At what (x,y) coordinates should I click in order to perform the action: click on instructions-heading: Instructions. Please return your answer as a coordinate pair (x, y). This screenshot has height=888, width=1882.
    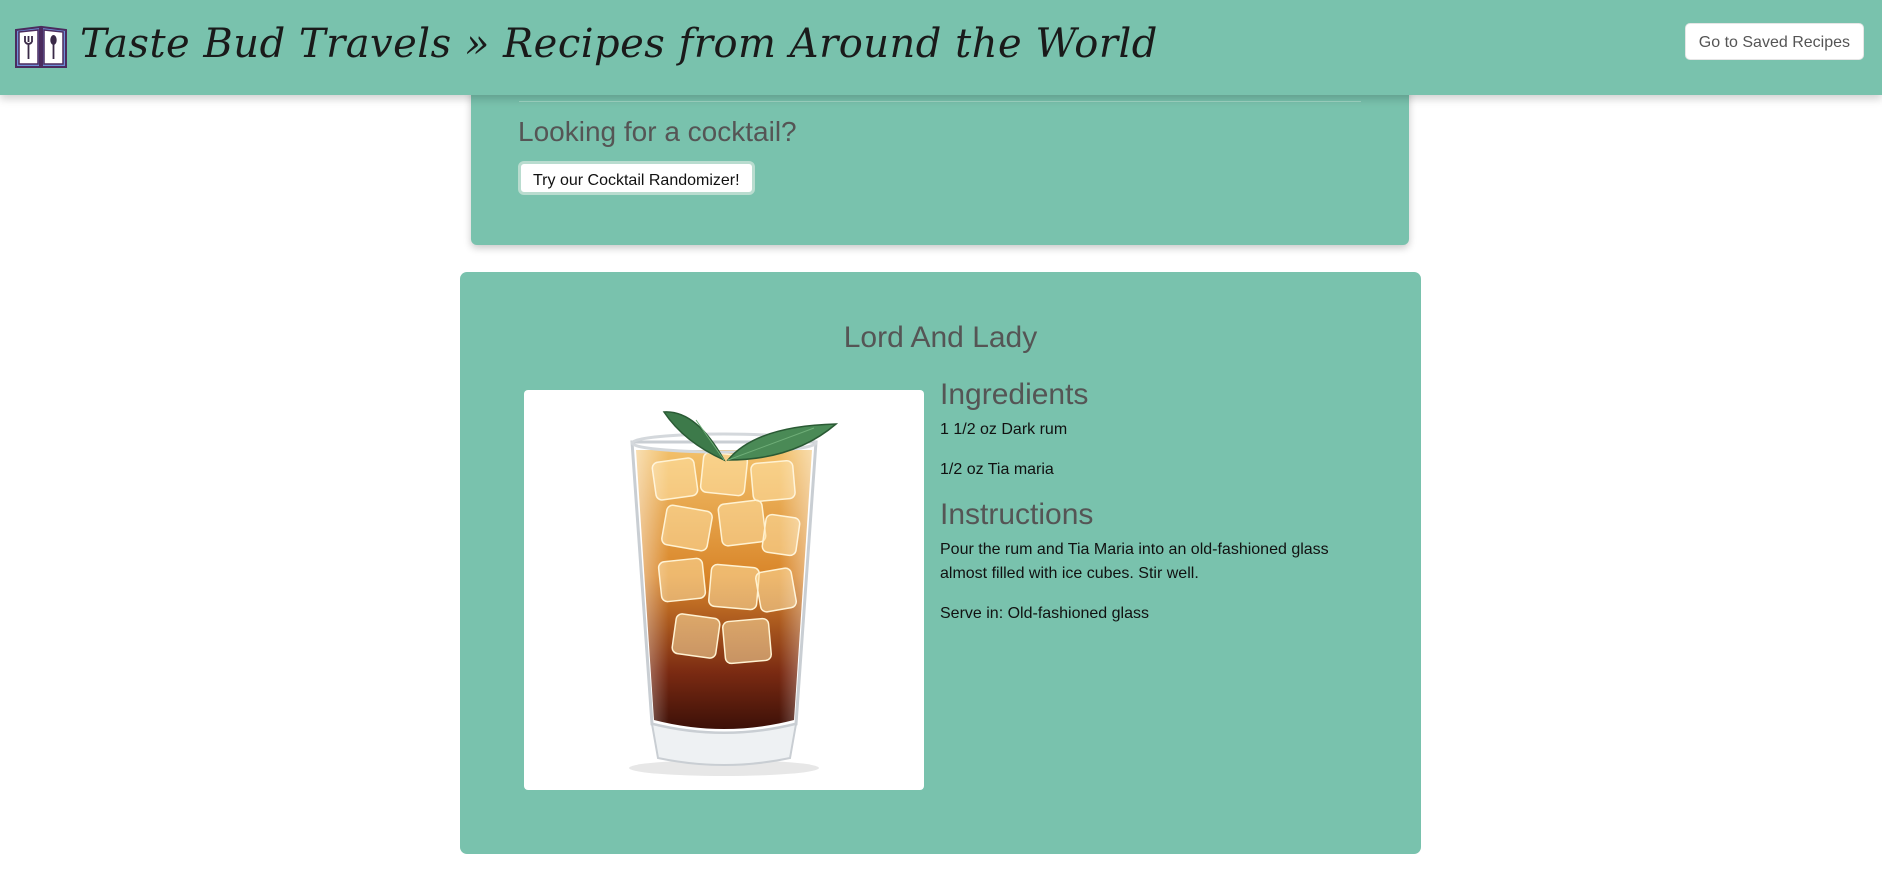
    Looking at the image, I should click on (1017, 514).